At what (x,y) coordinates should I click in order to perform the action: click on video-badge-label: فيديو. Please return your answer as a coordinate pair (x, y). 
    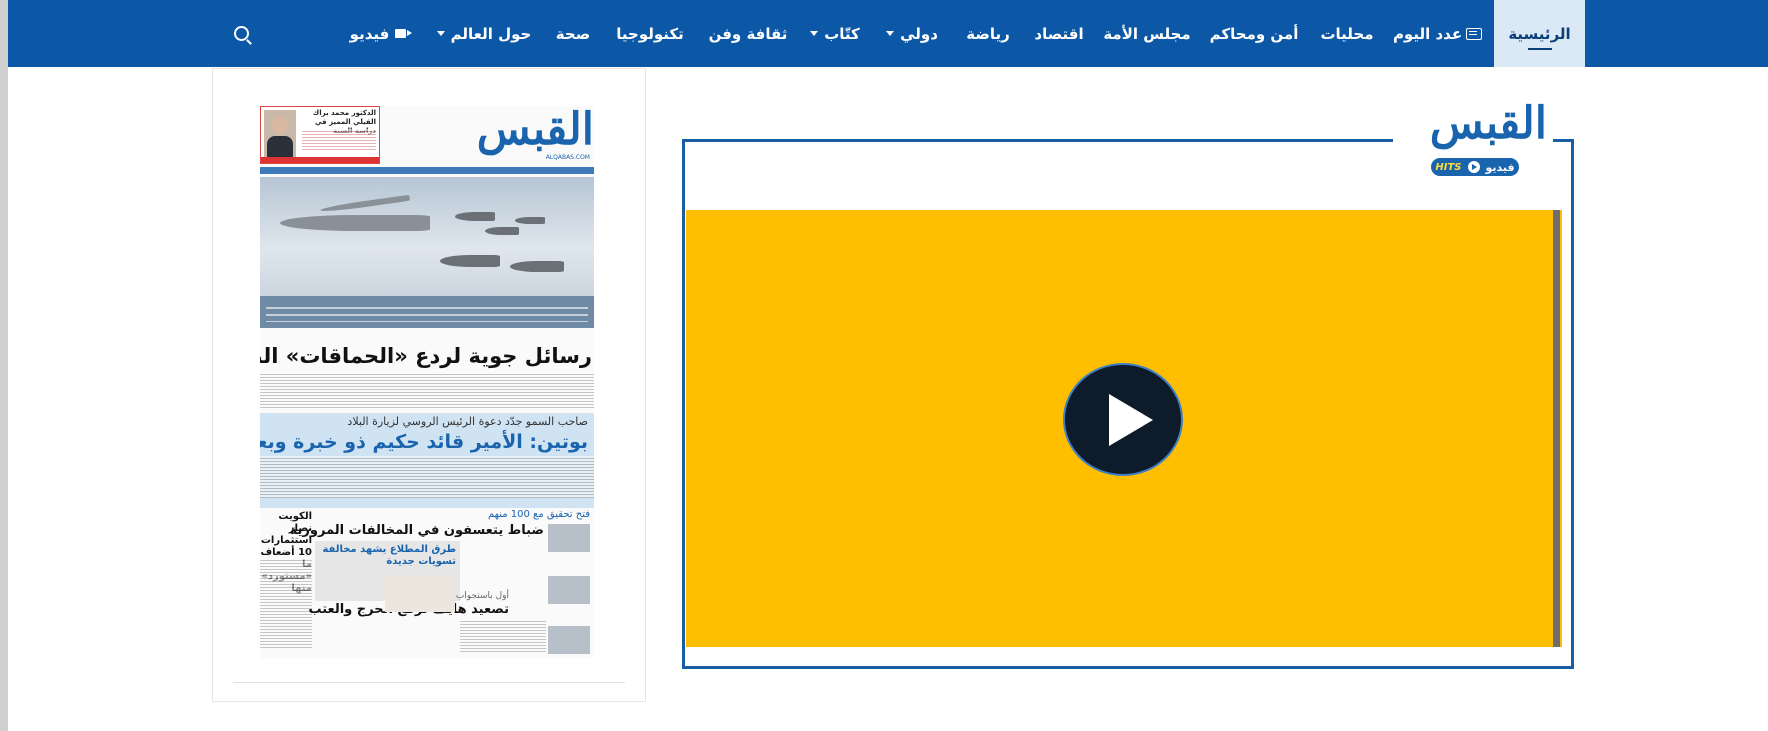
    Looking at the image, I should click on (1500, 167).